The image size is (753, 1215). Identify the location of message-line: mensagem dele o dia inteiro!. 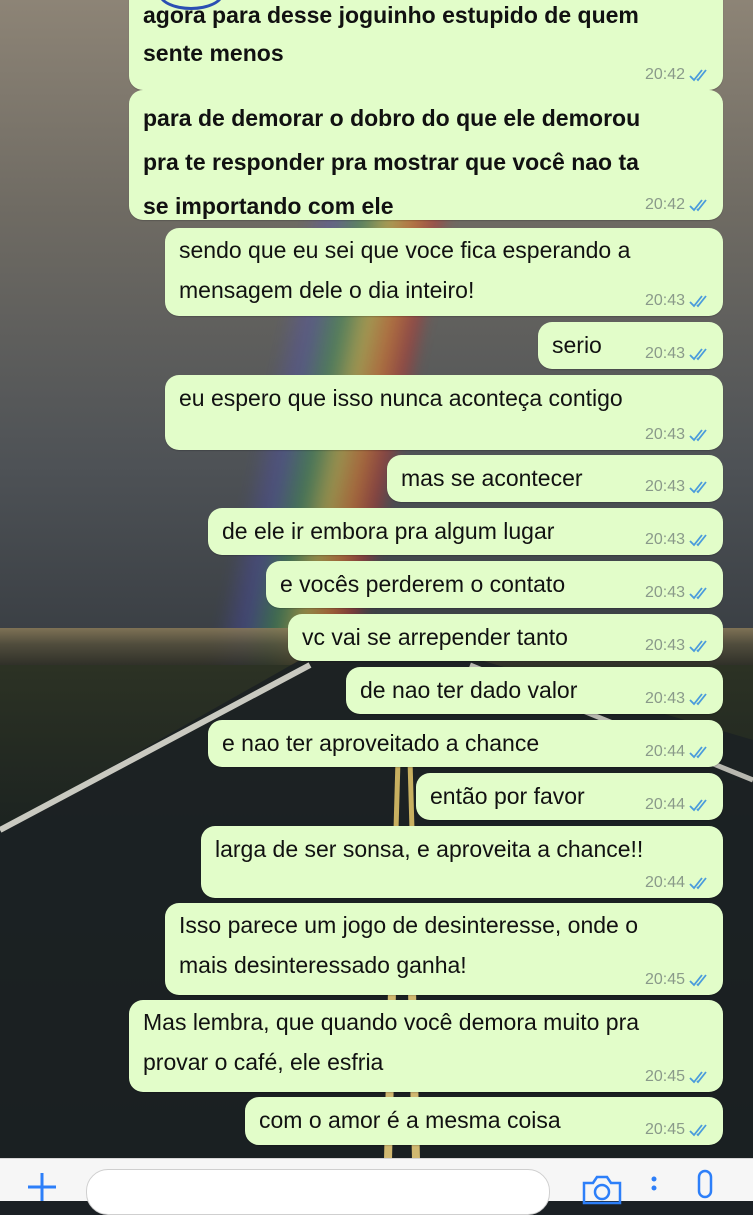
(327, 290).